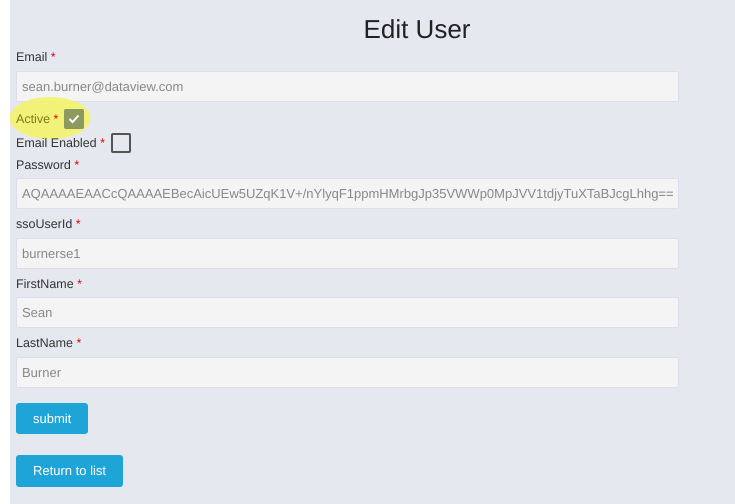  Describe the element at coordinates (36, 57) in the screenshot. I see `field-label: Email *` at that location.